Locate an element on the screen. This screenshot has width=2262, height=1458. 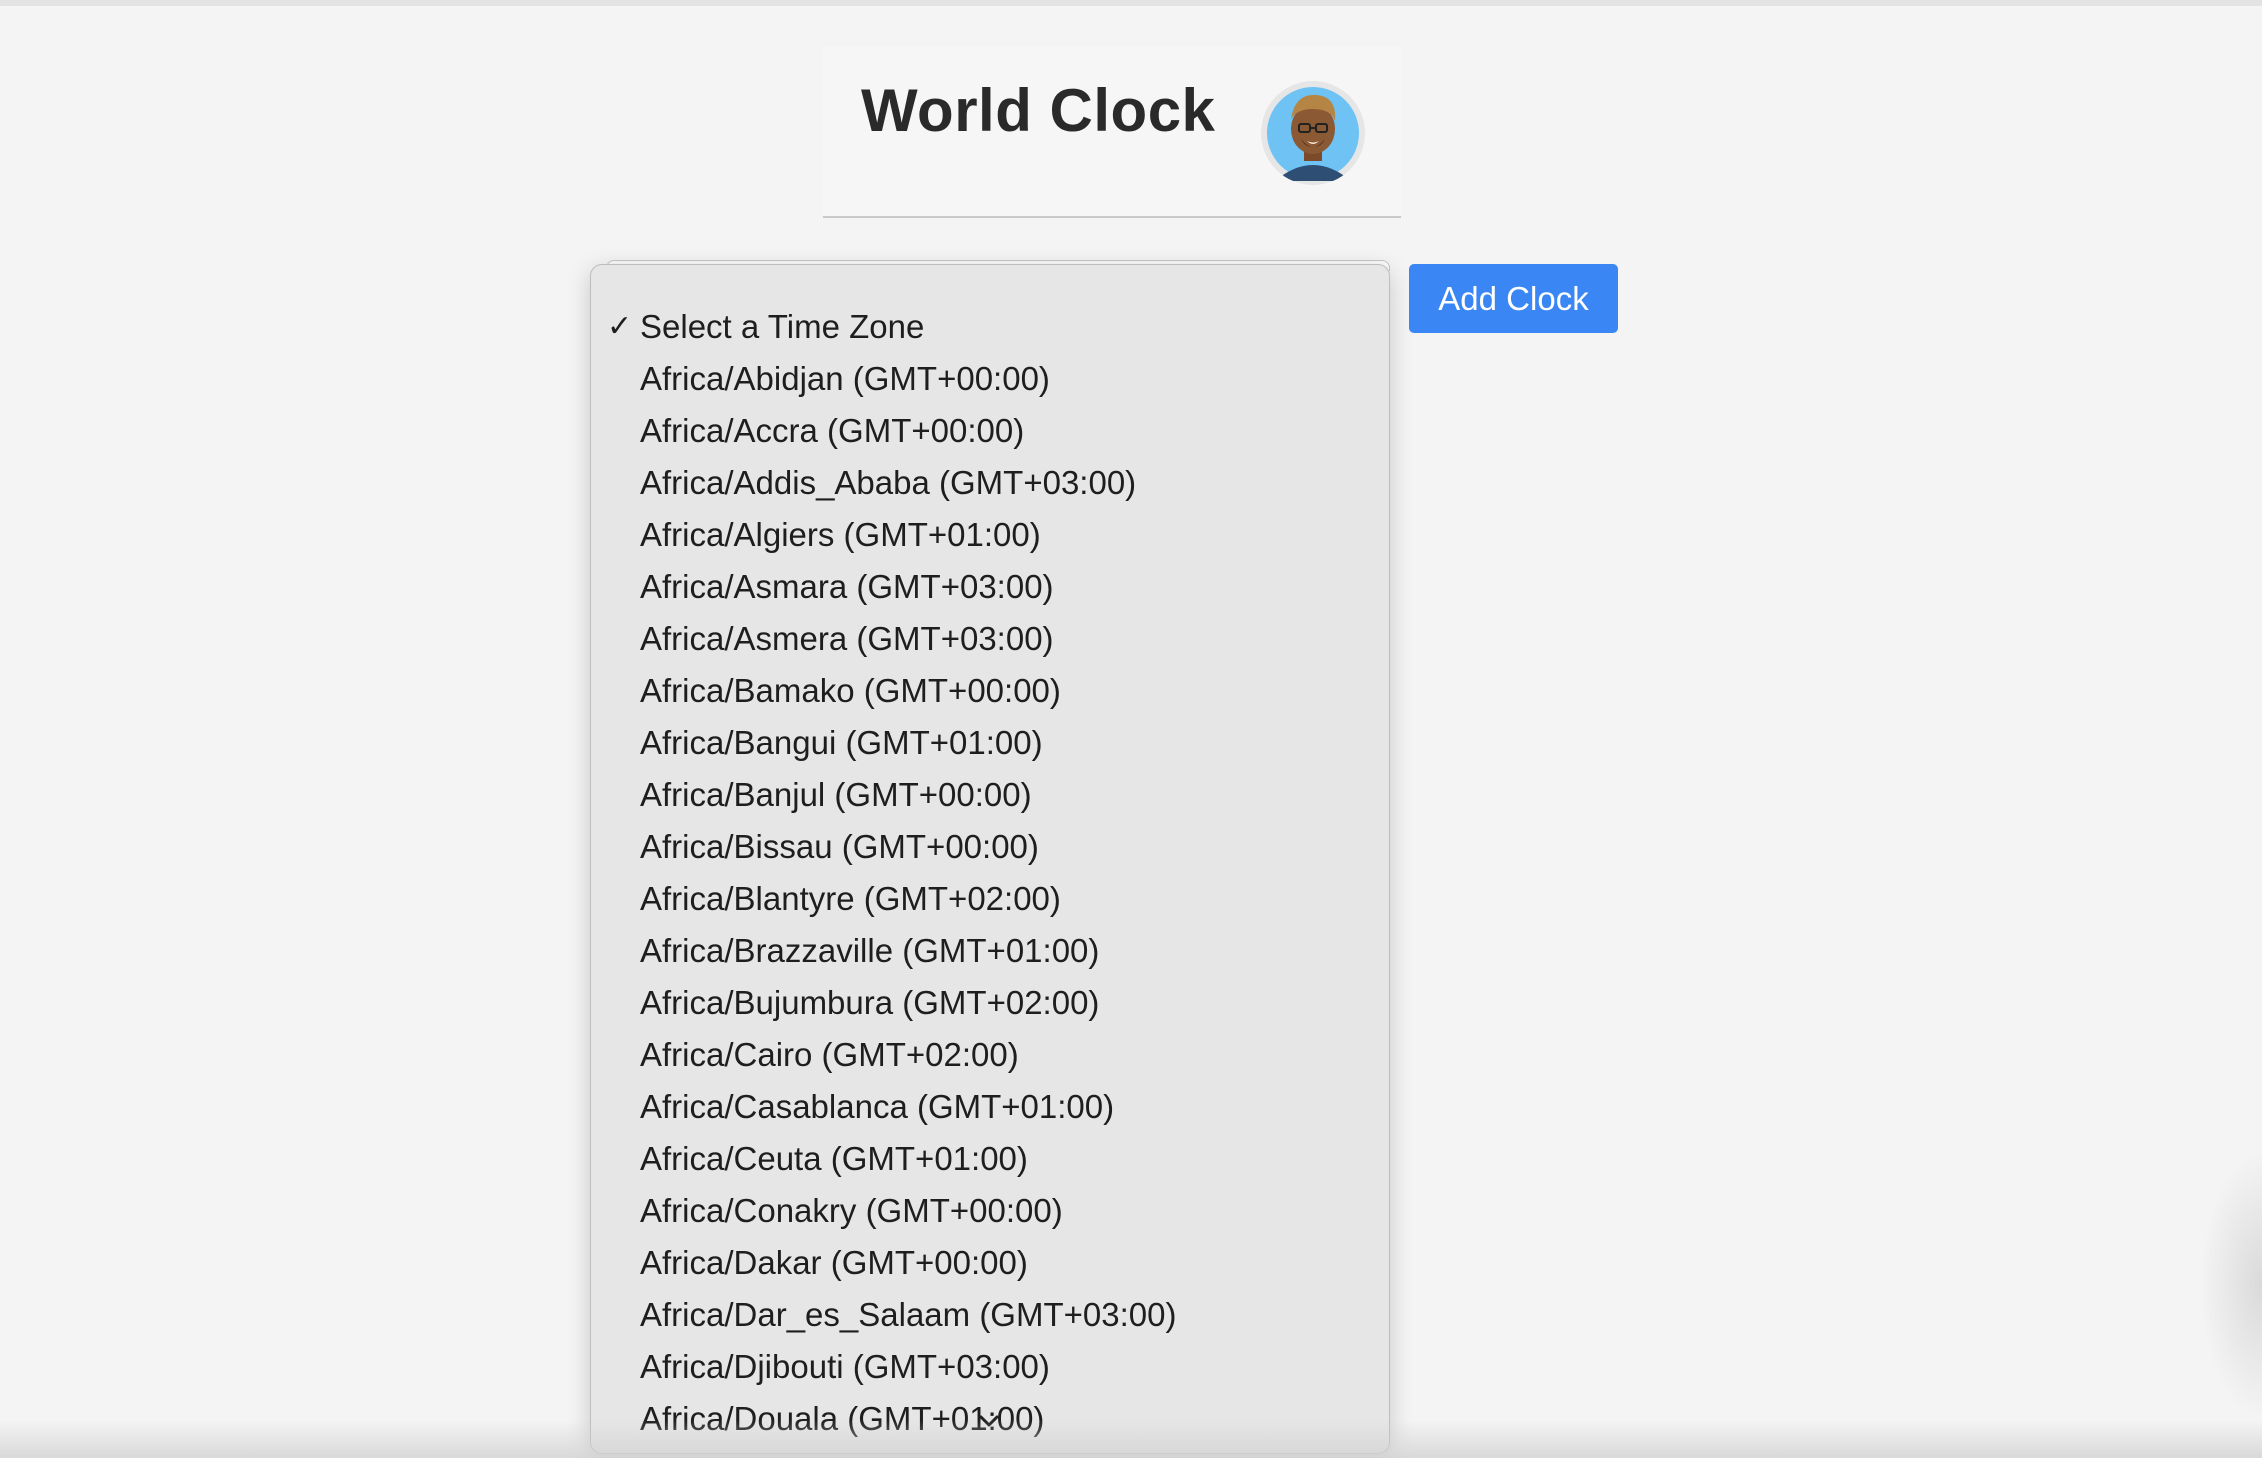
timezone-option: Africa/Blantyre (GMT+02:00) is located at coordinates (850, 899).